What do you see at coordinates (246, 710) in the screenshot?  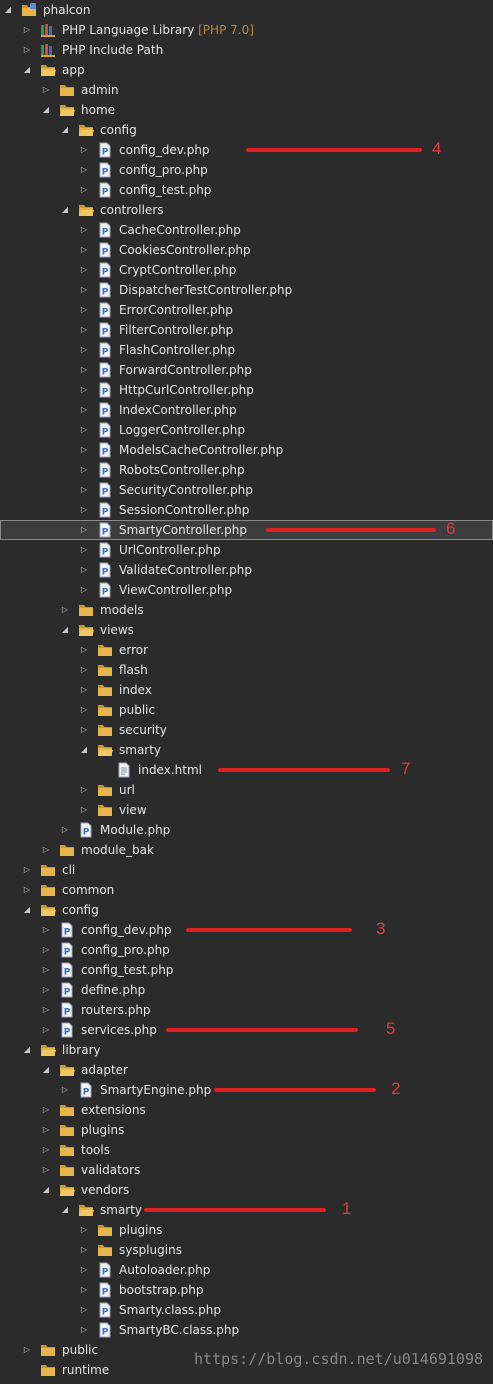 I see `tree-item-public: ▷ public` at bounding box center [246, 710].